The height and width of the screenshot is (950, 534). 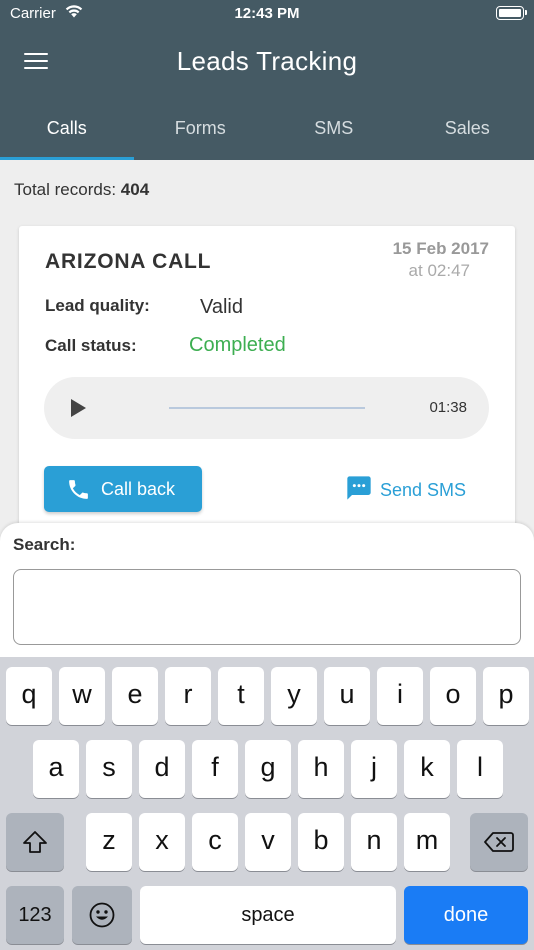 What do you see at coordinates (78, 489) in the screenshot?
I see `phone-icon` at bounding box center [78, 489].